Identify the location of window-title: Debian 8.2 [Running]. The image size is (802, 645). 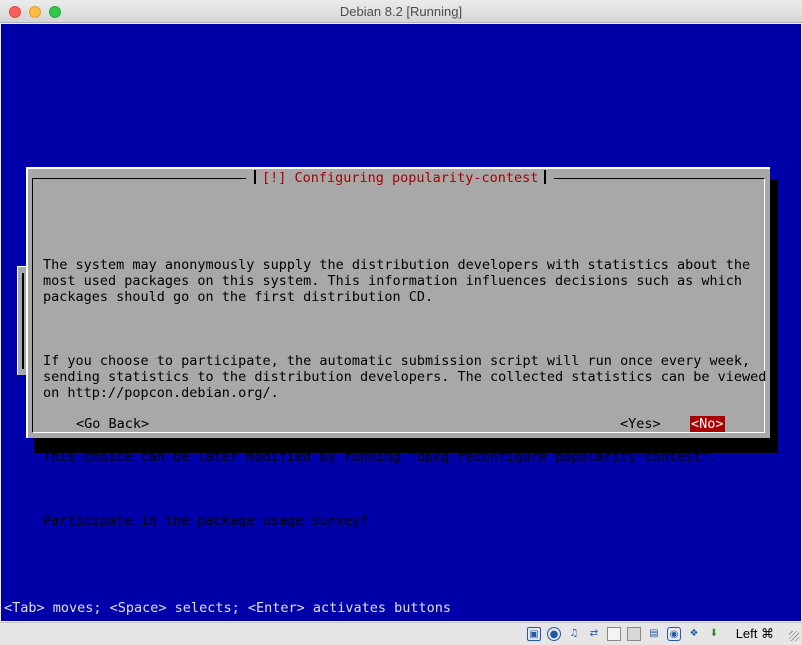
(401, 11).